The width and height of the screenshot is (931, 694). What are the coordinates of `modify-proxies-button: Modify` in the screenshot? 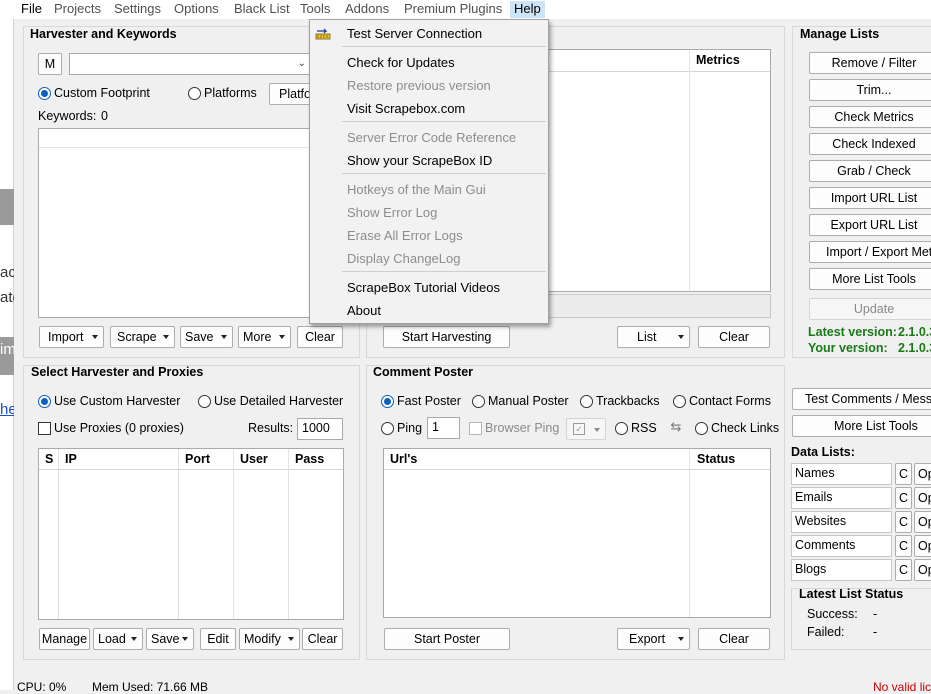 It's located at (269, 639).